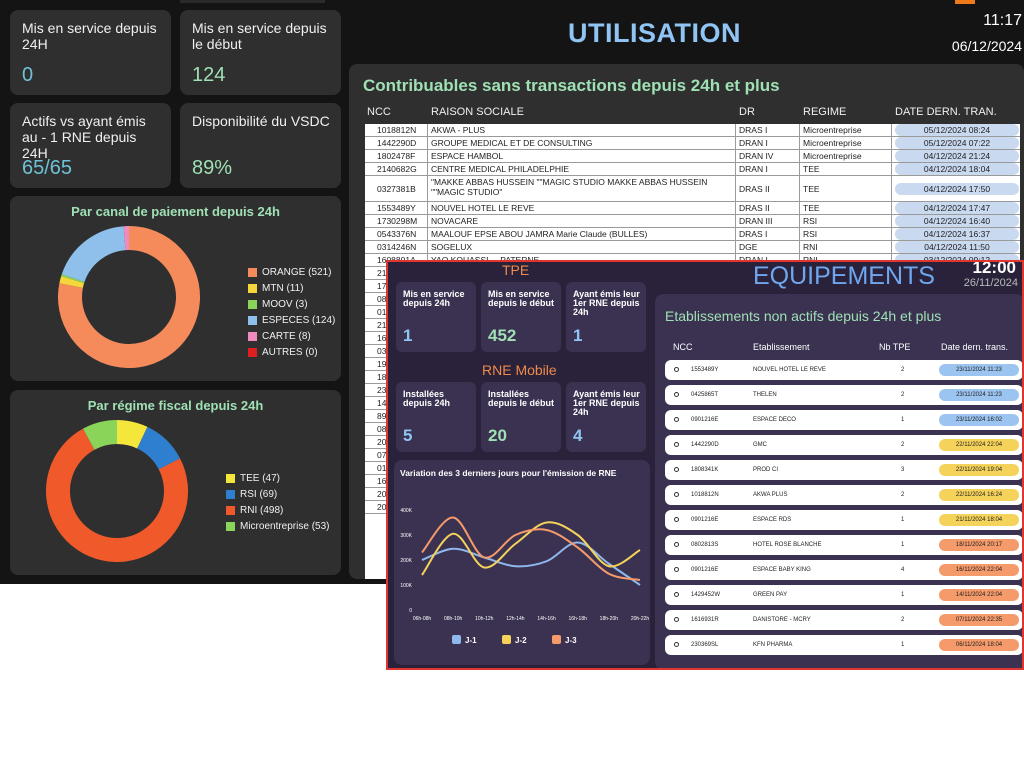  Describe the element at coordinates (512, 143) in the screenshot. I see `cell-raison-sociale: GROUPE MEDICAL ET DE CONSULTING` at that location.